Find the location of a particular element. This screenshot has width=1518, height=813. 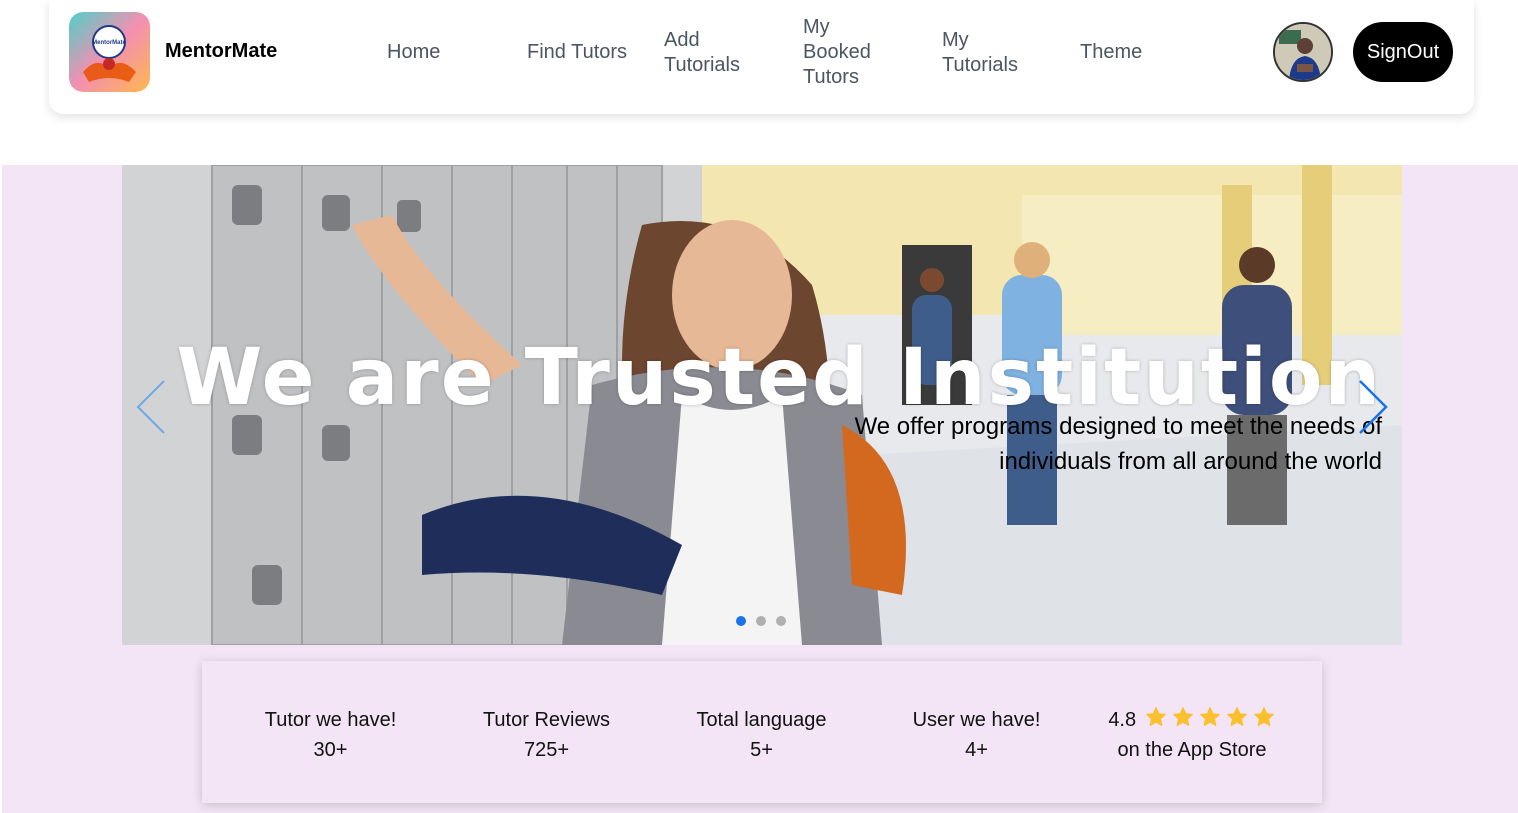

nav-my-tutorials: My Tutorials is located at coordinates (980, 53).